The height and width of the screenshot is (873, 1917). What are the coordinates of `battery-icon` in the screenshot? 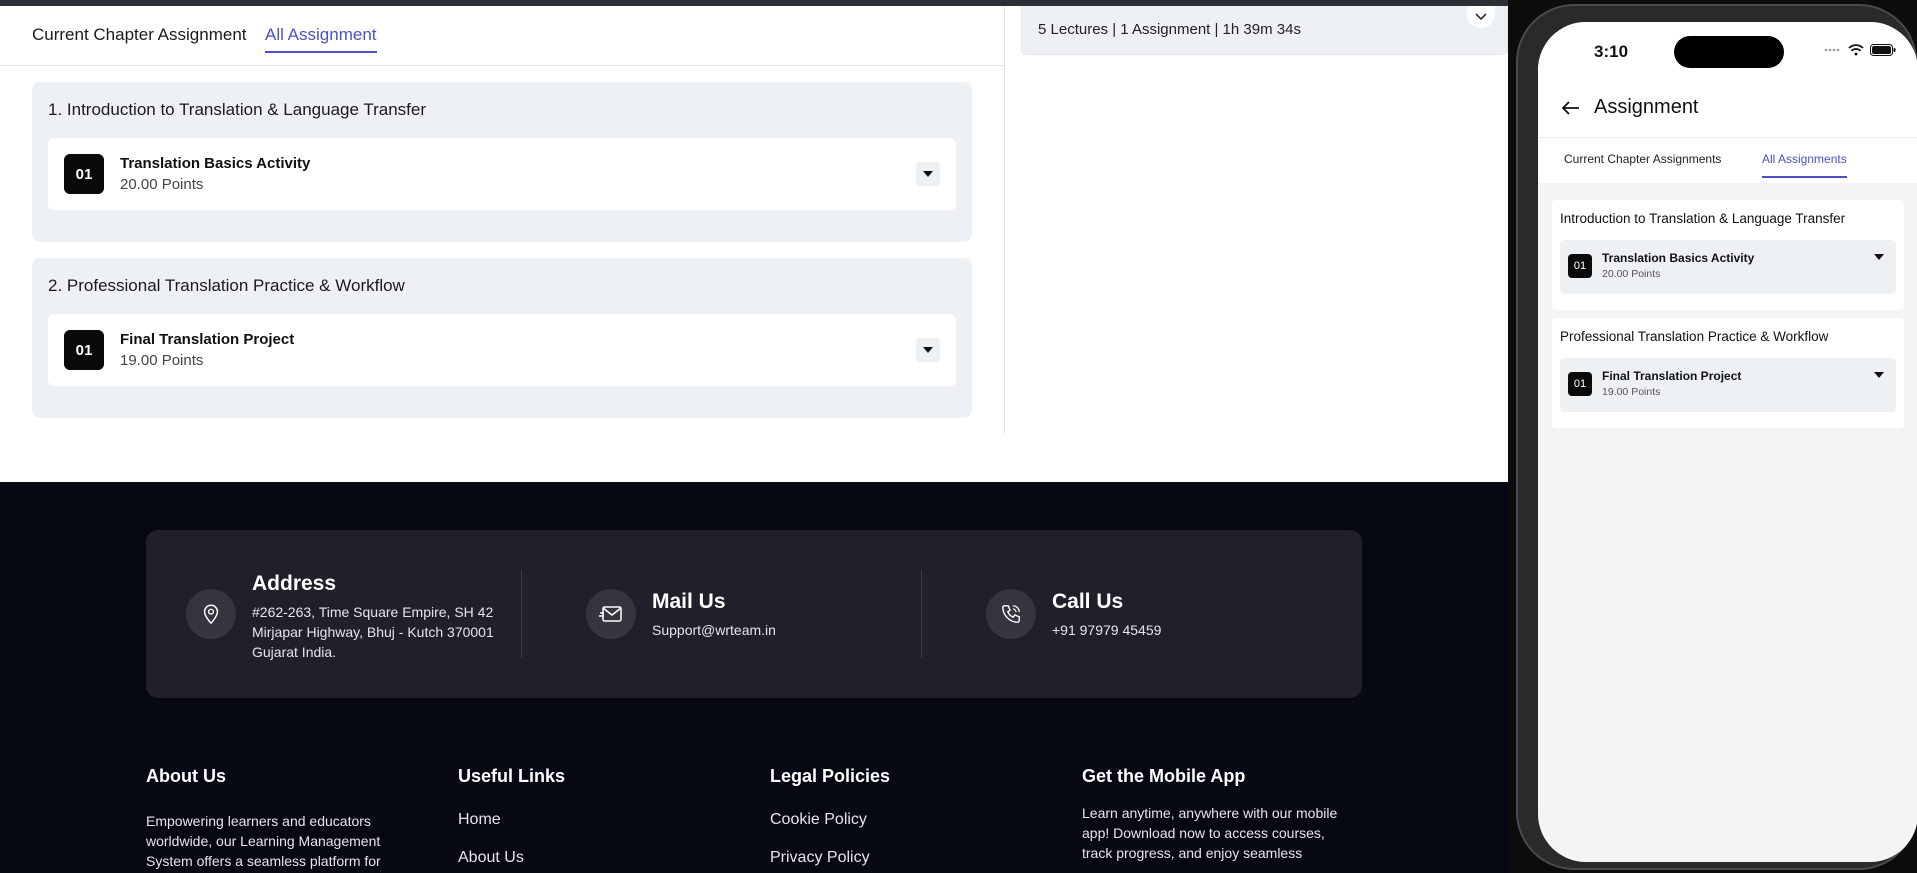 It's located at (1883, 50).